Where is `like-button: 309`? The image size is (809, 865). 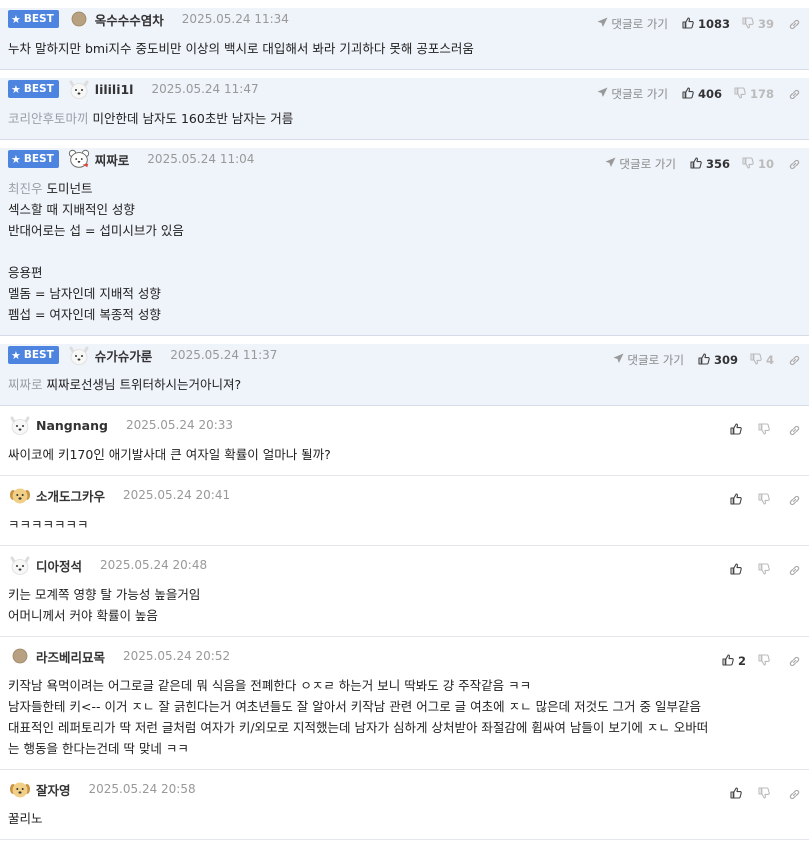 like-button: 309 is located at coordinates (718, 360).